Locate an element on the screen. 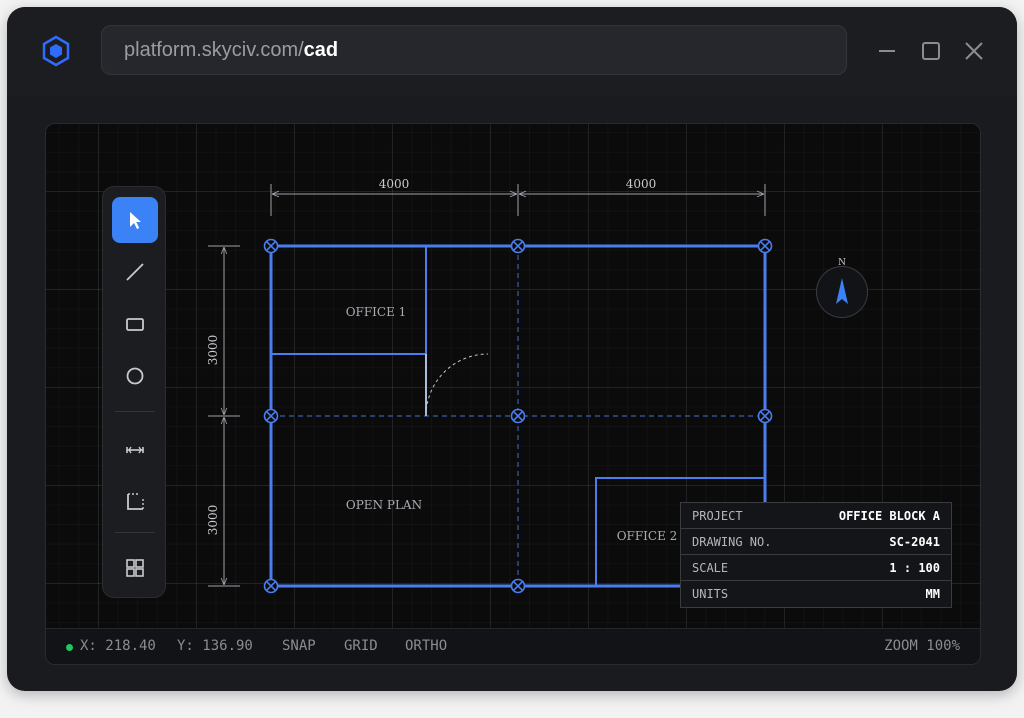 This screenshot has height=718, width=1024. close-icon is located at coordinates (974, 51).